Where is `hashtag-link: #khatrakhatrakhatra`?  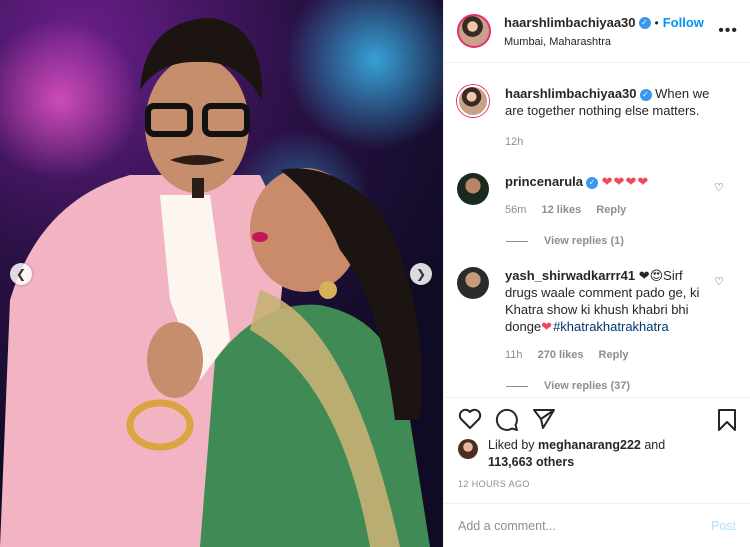 hashtag-link: #khatrakhatrakhatra is located at coordinates (611, 326).